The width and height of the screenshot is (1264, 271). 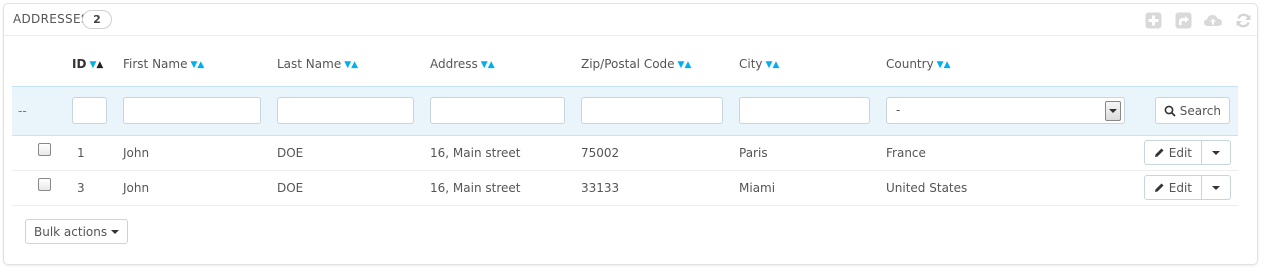 I want to click on column-label-last-name: Last Name, so click(x=309, y=64).